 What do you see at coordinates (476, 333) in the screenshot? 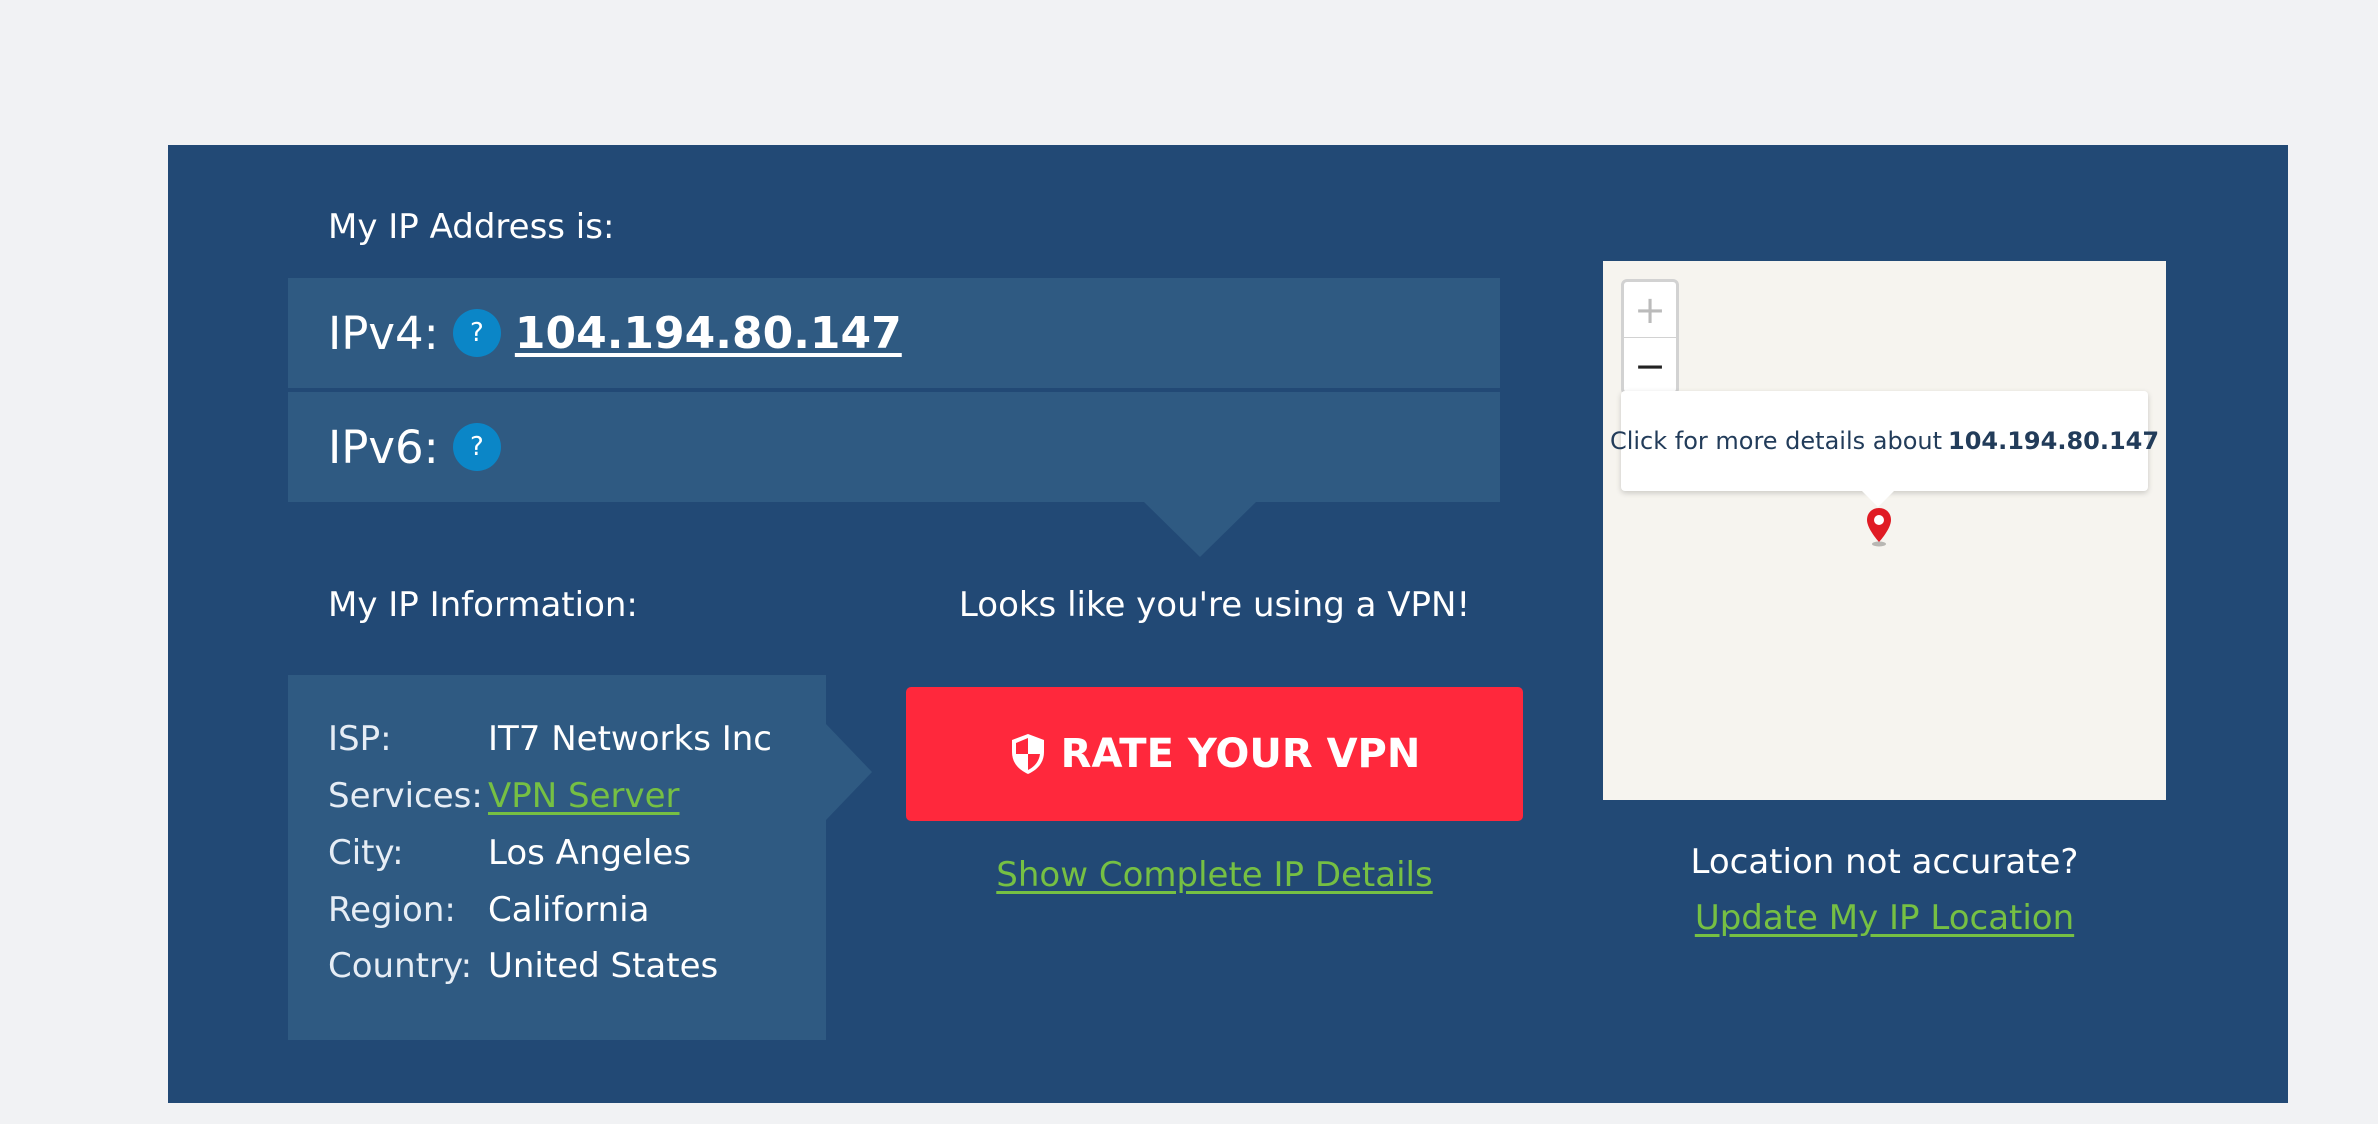
I see `ipv4-help-icon: ?` at bounding box center [476, 333].